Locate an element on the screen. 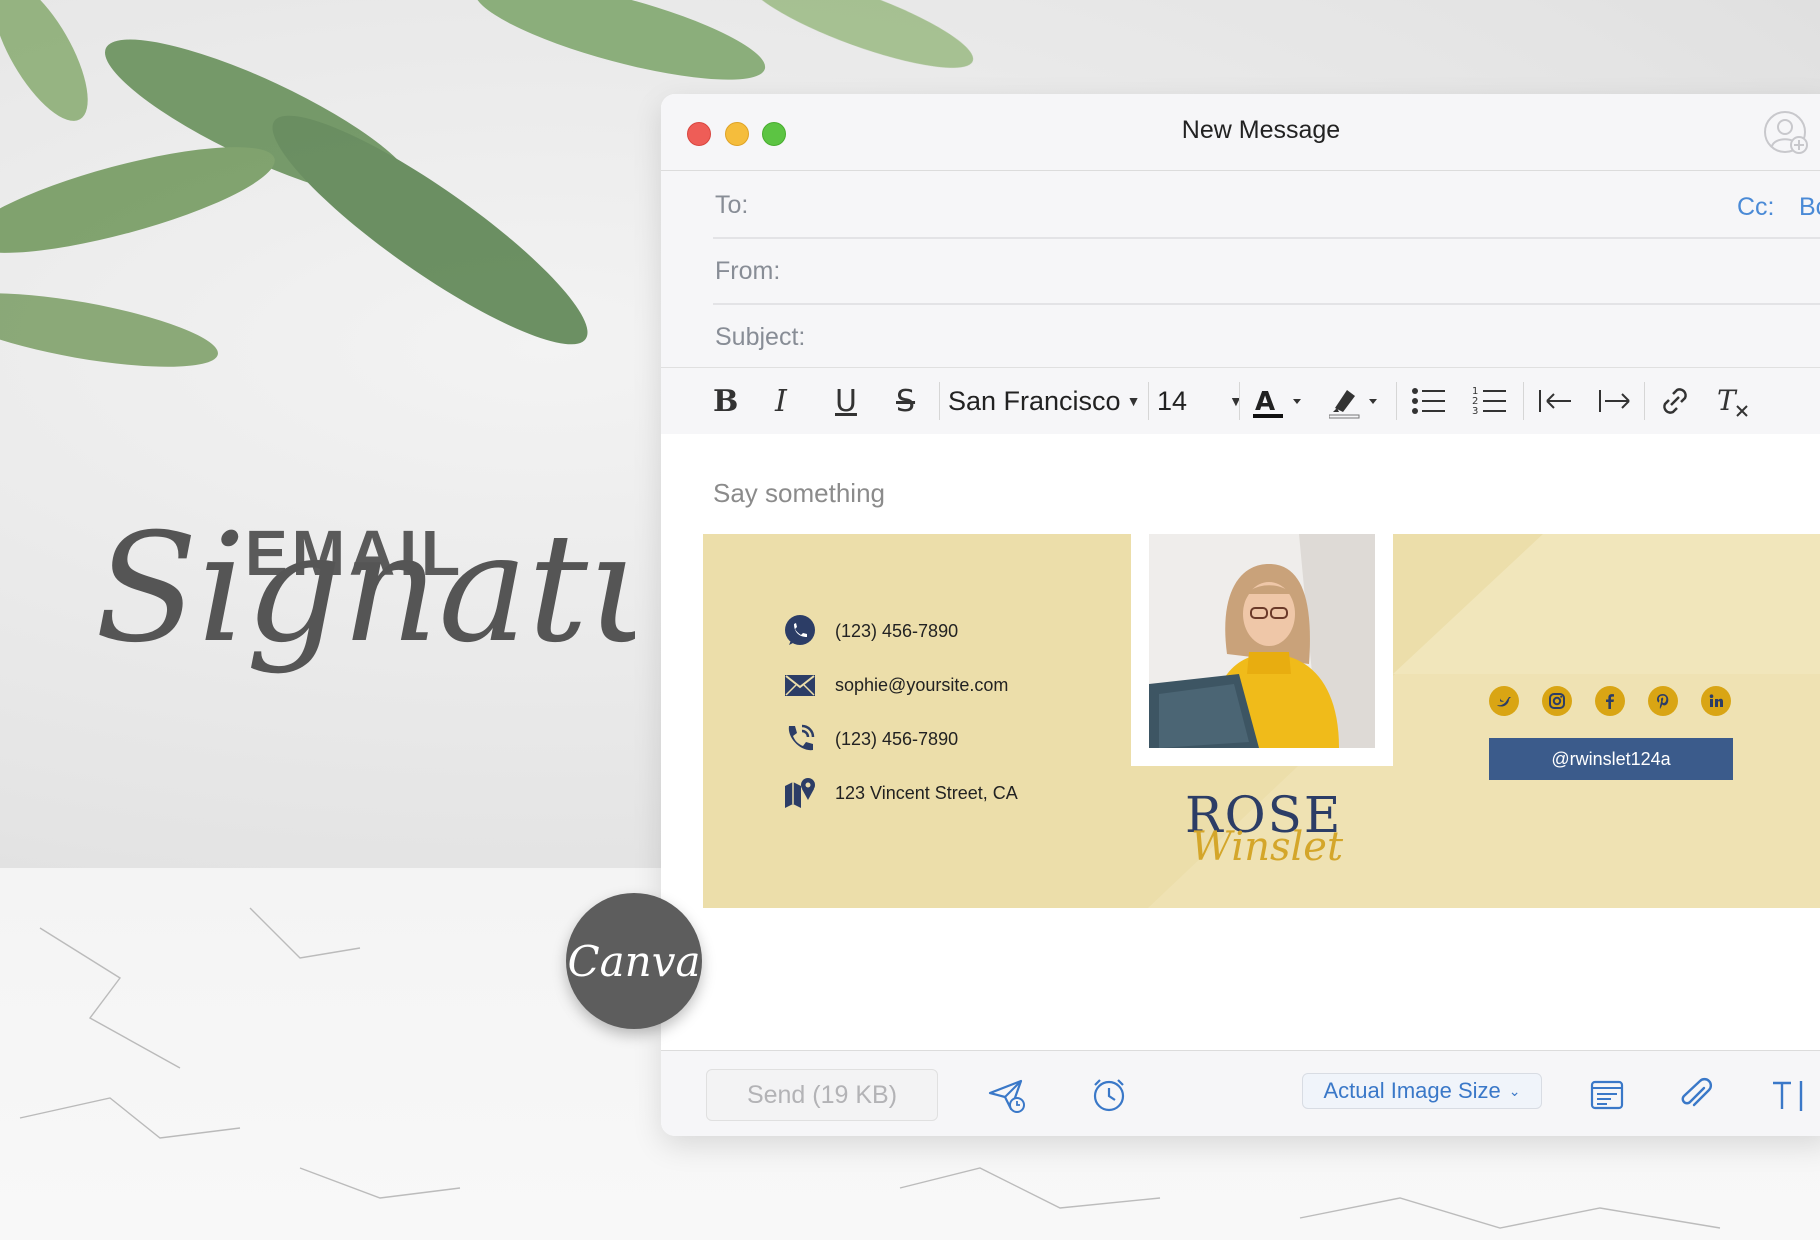  reminder-clock-icon is located at coordinates (1109, 1095).